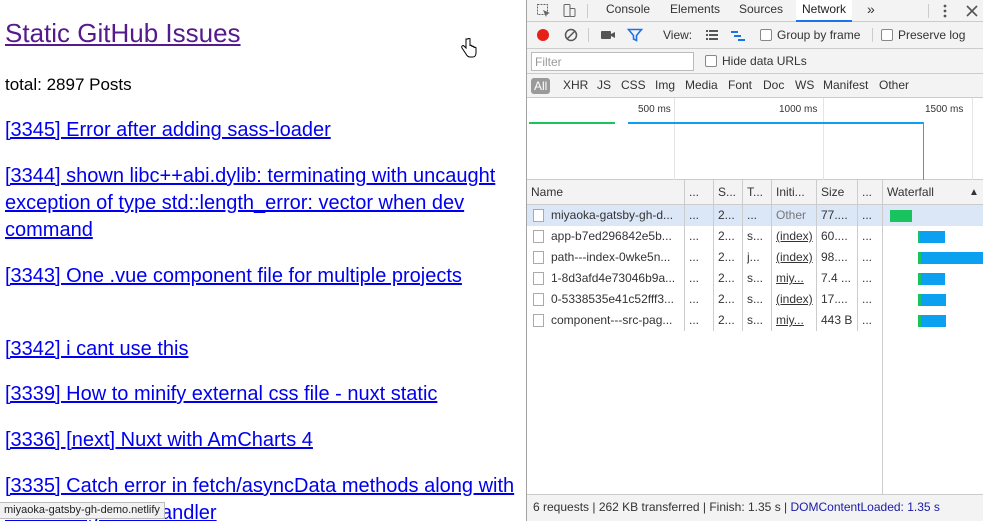 This screenshot has width=983, height=521. What do you see at coordinates (678, 35) in the screenshot?
I see `view-label: View:` at bounding box center [678, 35].